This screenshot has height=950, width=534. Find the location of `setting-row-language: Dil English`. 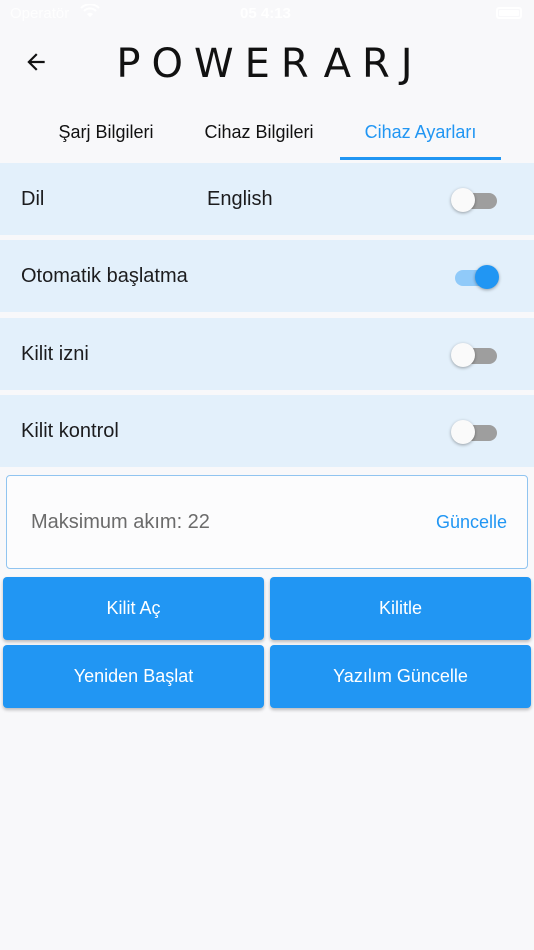

setting-row-language: Dil English is located at coordinates (267, 199).